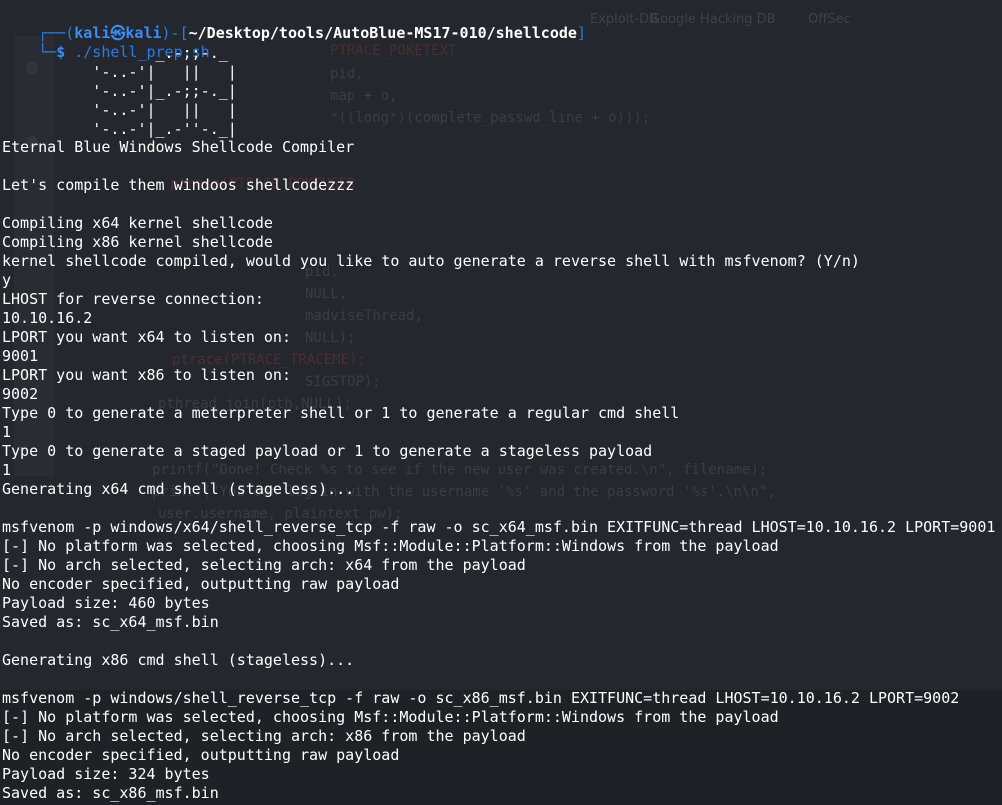  I want to click on output-line: LPORT you want x86 to listen on:, so click(146, 375).